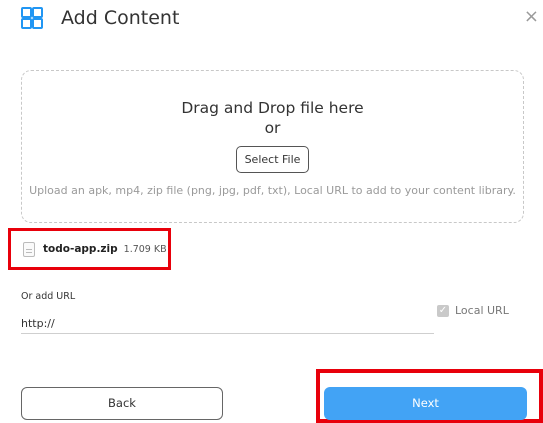  Describe the element at coordinates (272, 108) in the screenshot. I see `drop-zone-title: Drag and Drop file here` at that location.